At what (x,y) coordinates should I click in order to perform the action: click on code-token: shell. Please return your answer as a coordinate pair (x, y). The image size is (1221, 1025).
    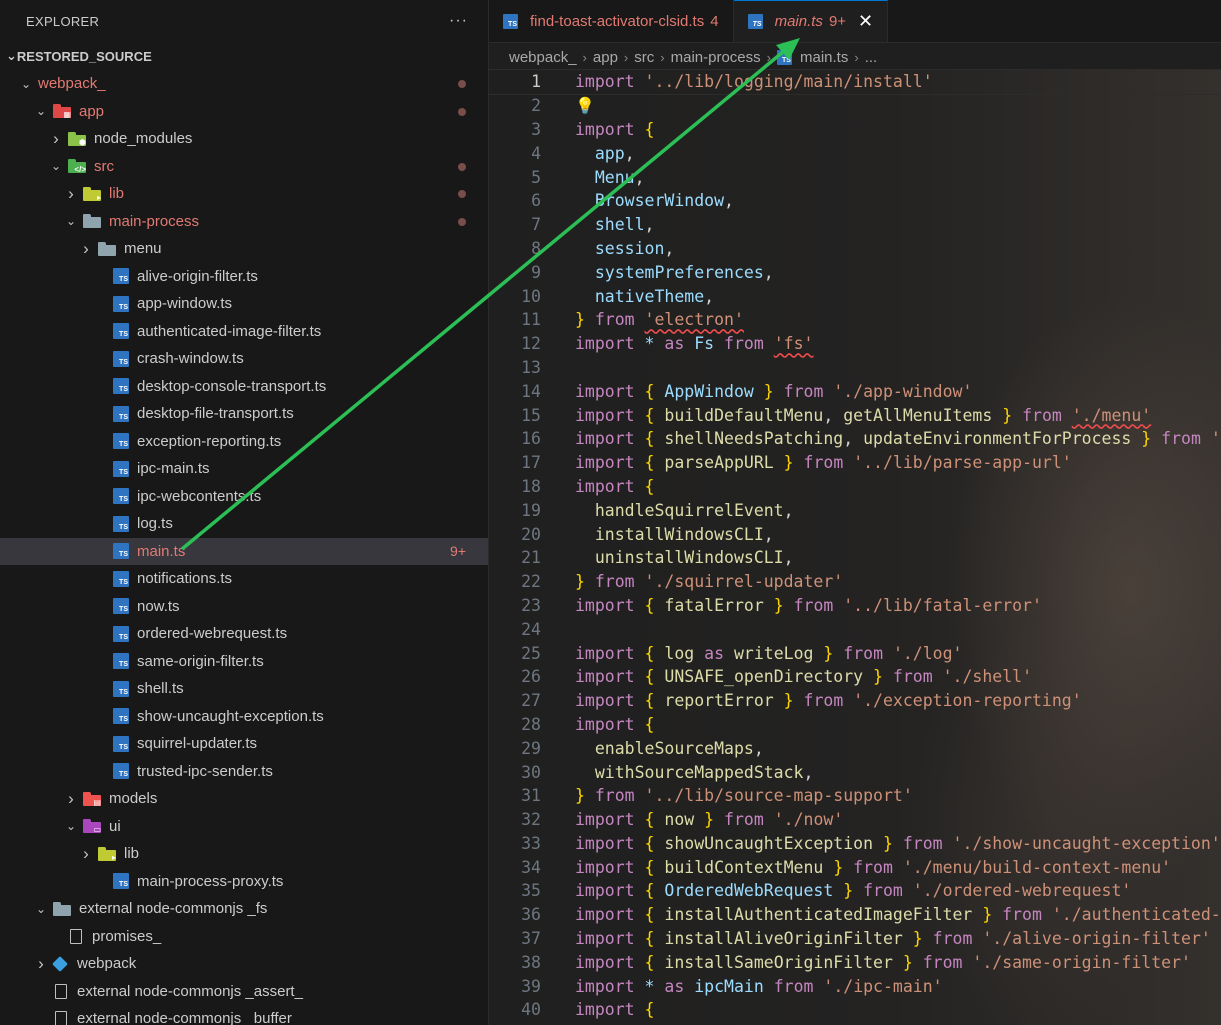
    Looking at the image, I should click on (619, 225).